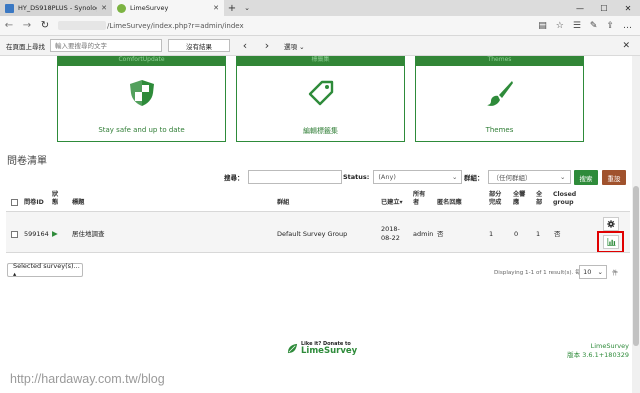  Describe the element at coordinates (499, 130) in the screenshot. I see `card-description: Themes` at that location.